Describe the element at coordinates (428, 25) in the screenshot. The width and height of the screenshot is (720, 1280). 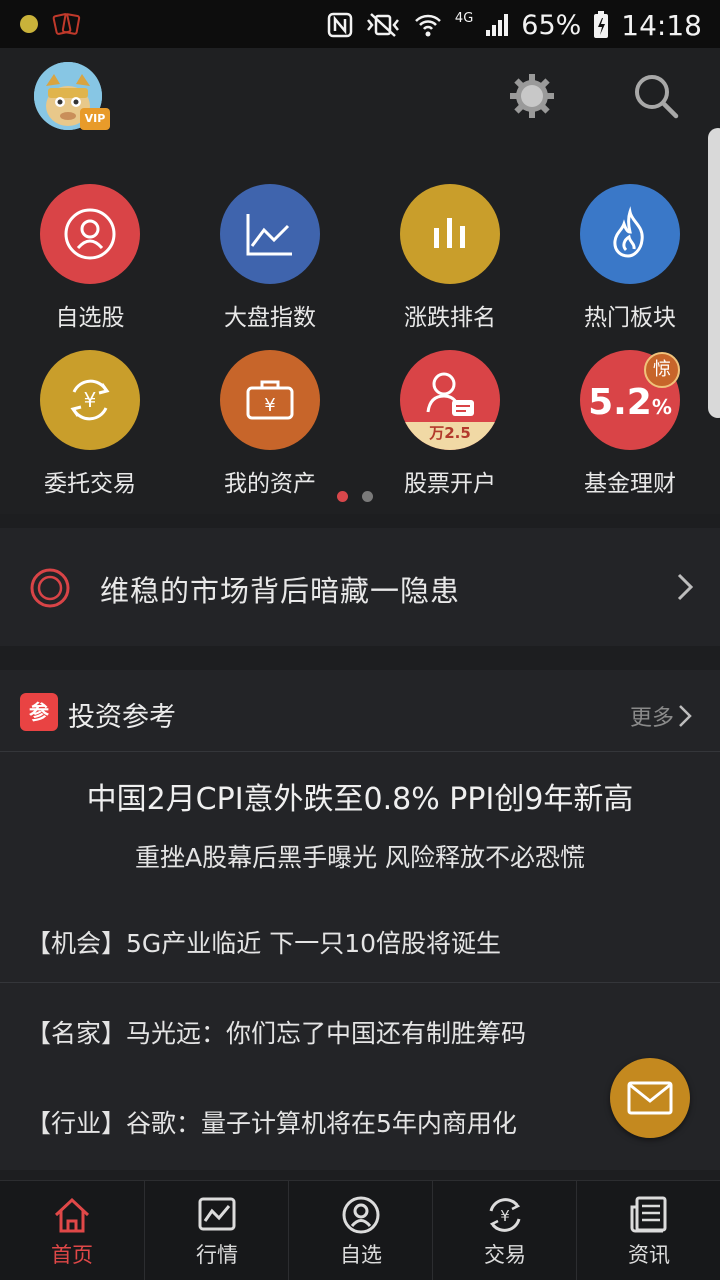
I see `wifi-icon` at that location.